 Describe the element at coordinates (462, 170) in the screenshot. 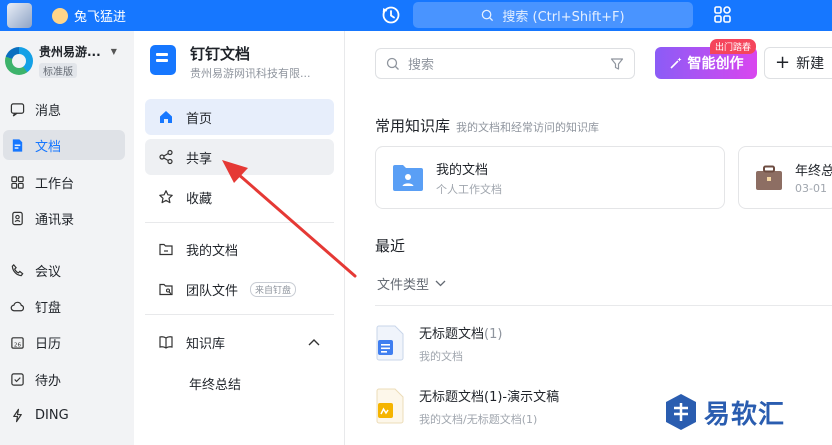

I see `kb-card-title: 我的文档` at that location.